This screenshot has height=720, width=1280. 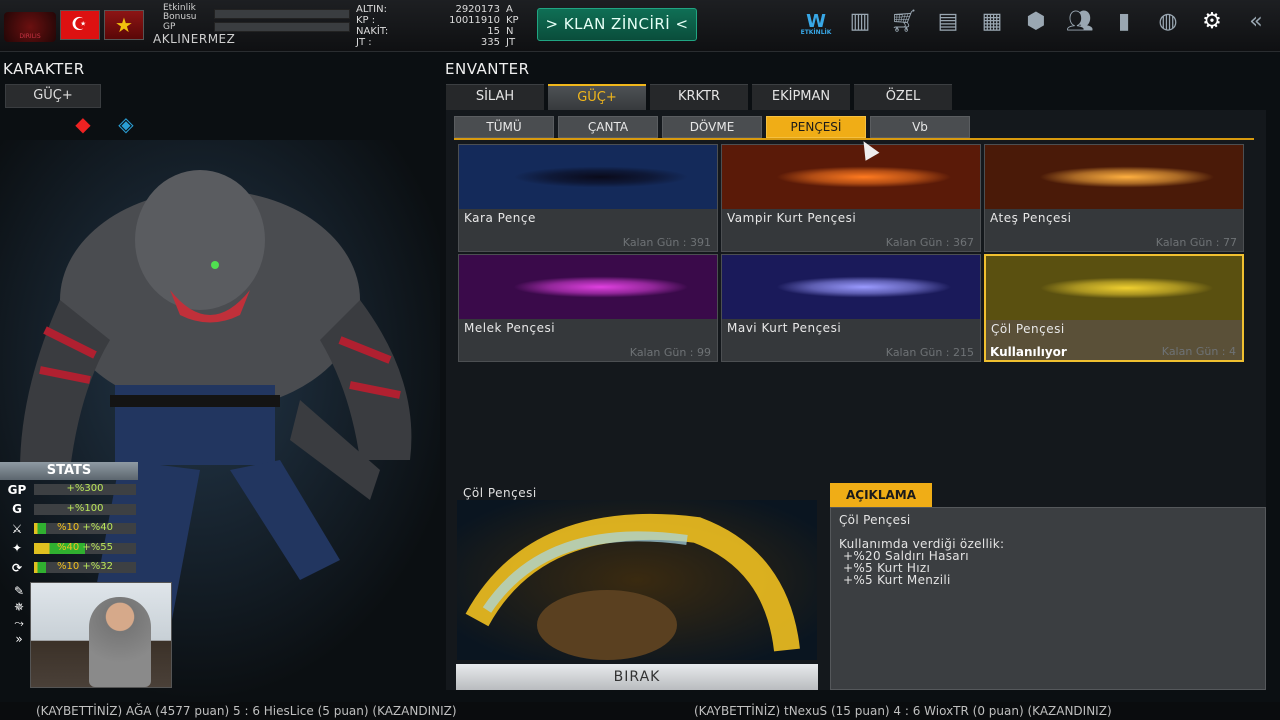 I want to click on country-flag-icon, so click(x=80, y=25).